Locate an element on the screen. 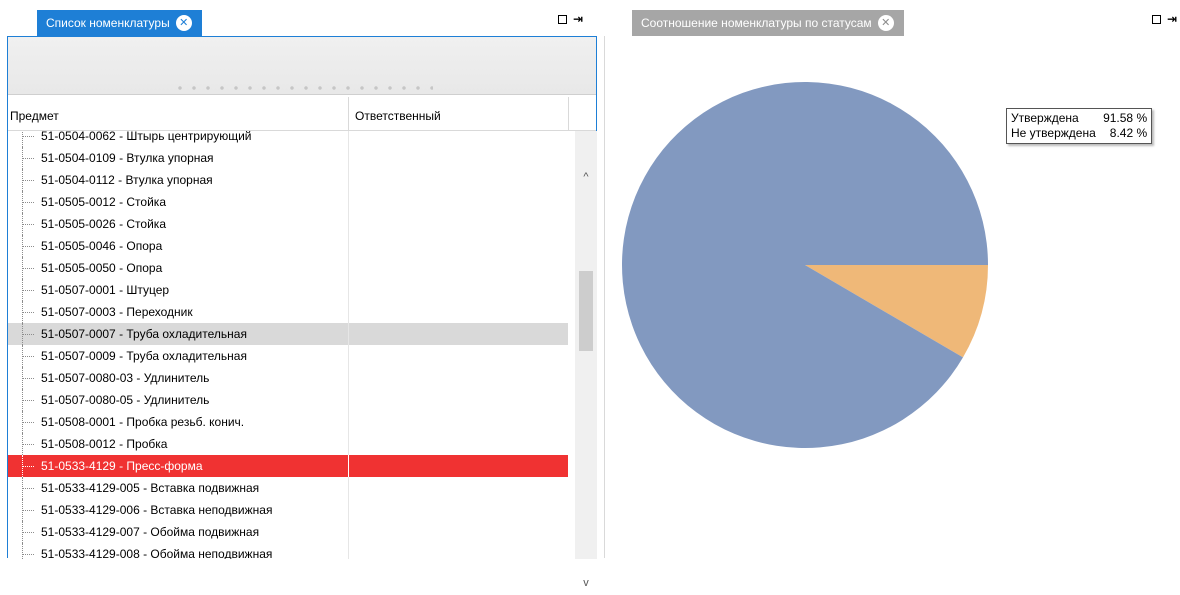 This screenshot has width=1180, height=595. cell-item: 51-0504-0112 - Втулка упорная is located at coordinates (178, 180).